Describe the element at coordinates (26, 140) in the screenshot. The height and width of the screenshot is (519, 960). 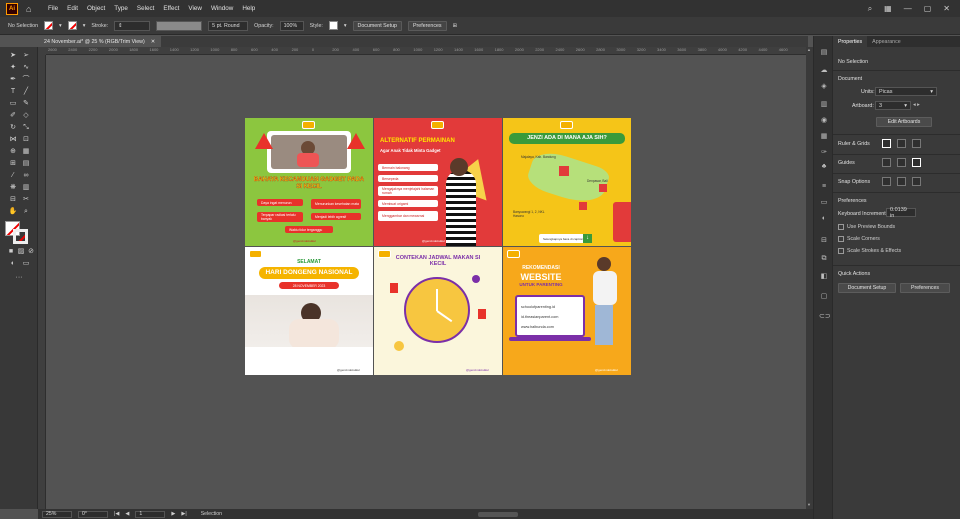
I see `free-transform-icon: ⊡` at that location.